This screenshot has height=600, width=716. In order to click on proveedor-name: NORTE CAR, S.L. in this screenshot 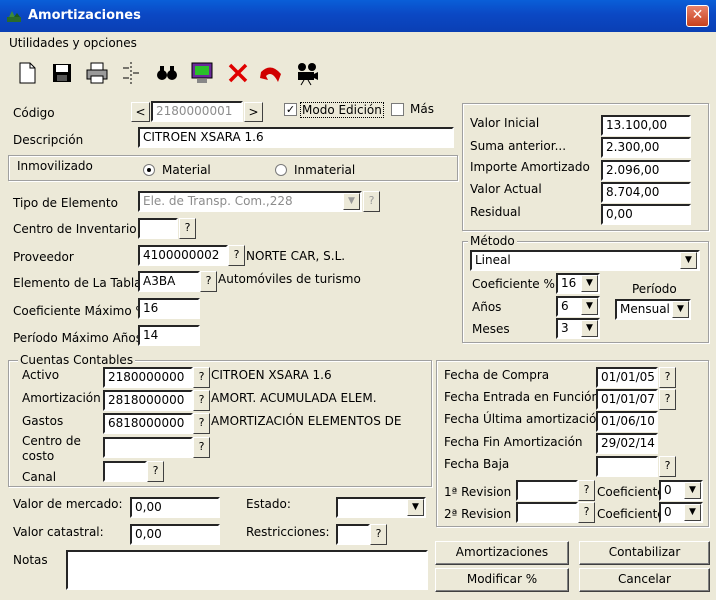, I will do `click(296, 256)`.